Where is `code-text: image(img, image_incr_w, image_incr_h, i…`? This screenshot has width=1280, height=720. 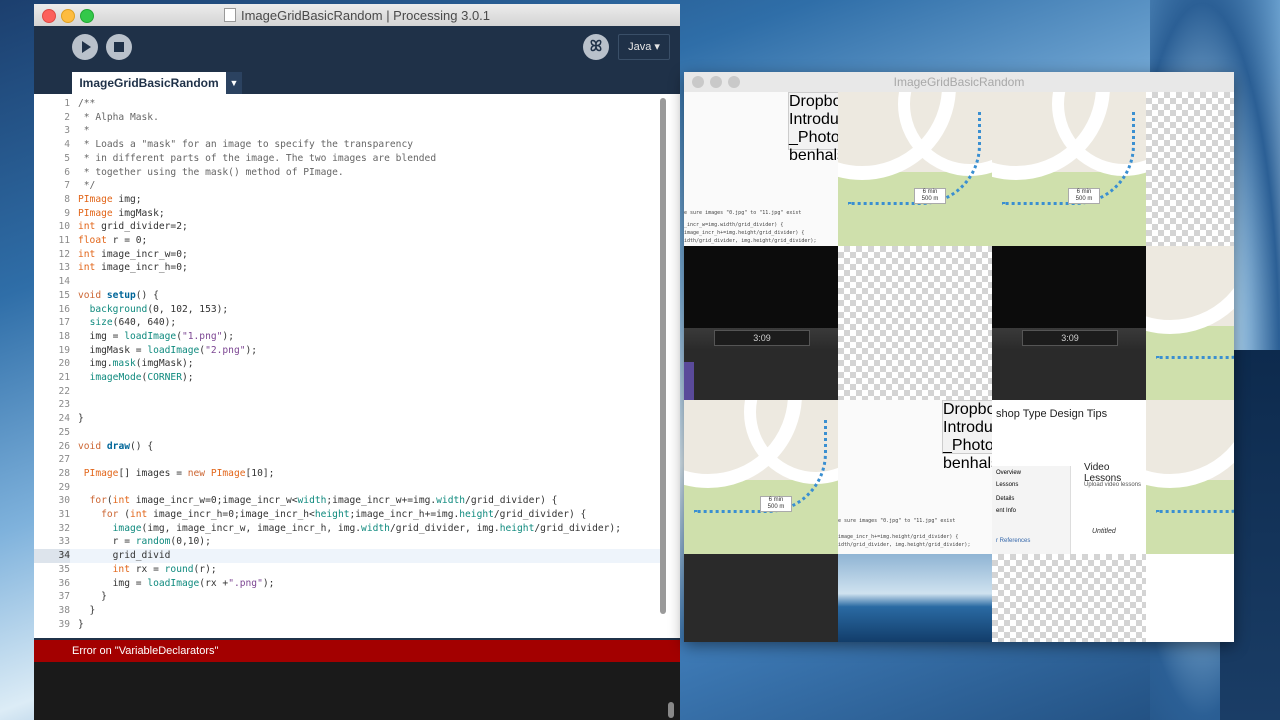
code-text: image(img, image_incr_w, image_incr_h, i… is located at coordinates (349, 529).